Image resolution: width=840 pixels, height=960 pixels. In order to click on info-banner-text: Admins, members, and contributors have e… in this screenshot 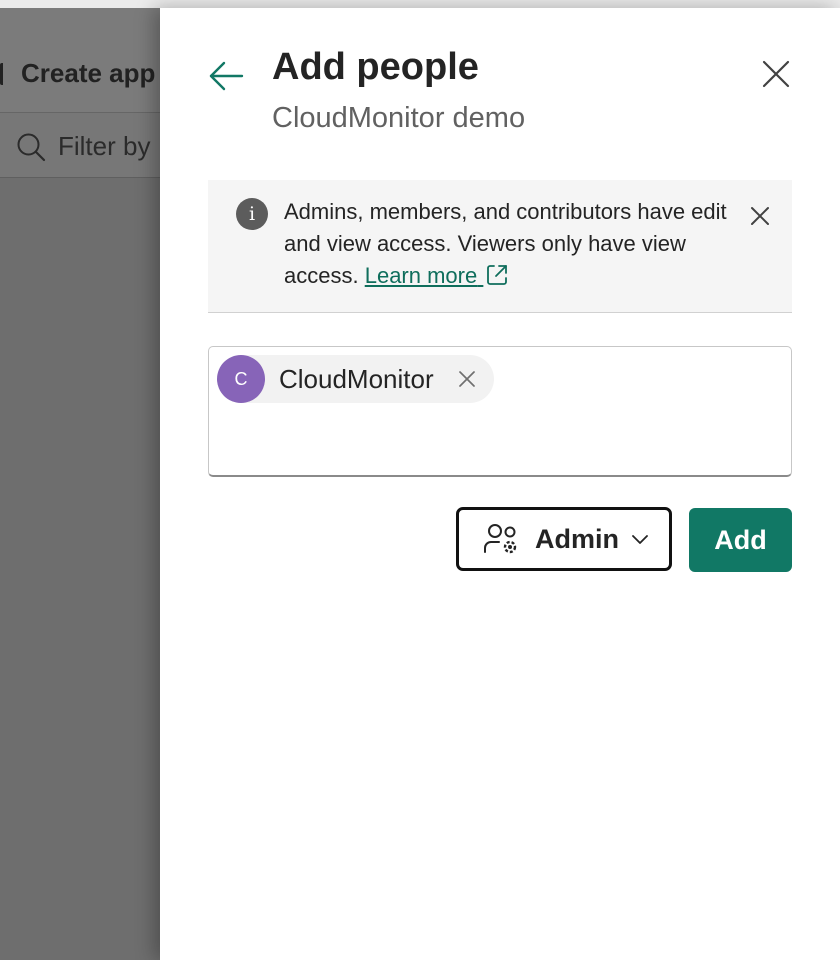, I will do `click(509, 244)`.